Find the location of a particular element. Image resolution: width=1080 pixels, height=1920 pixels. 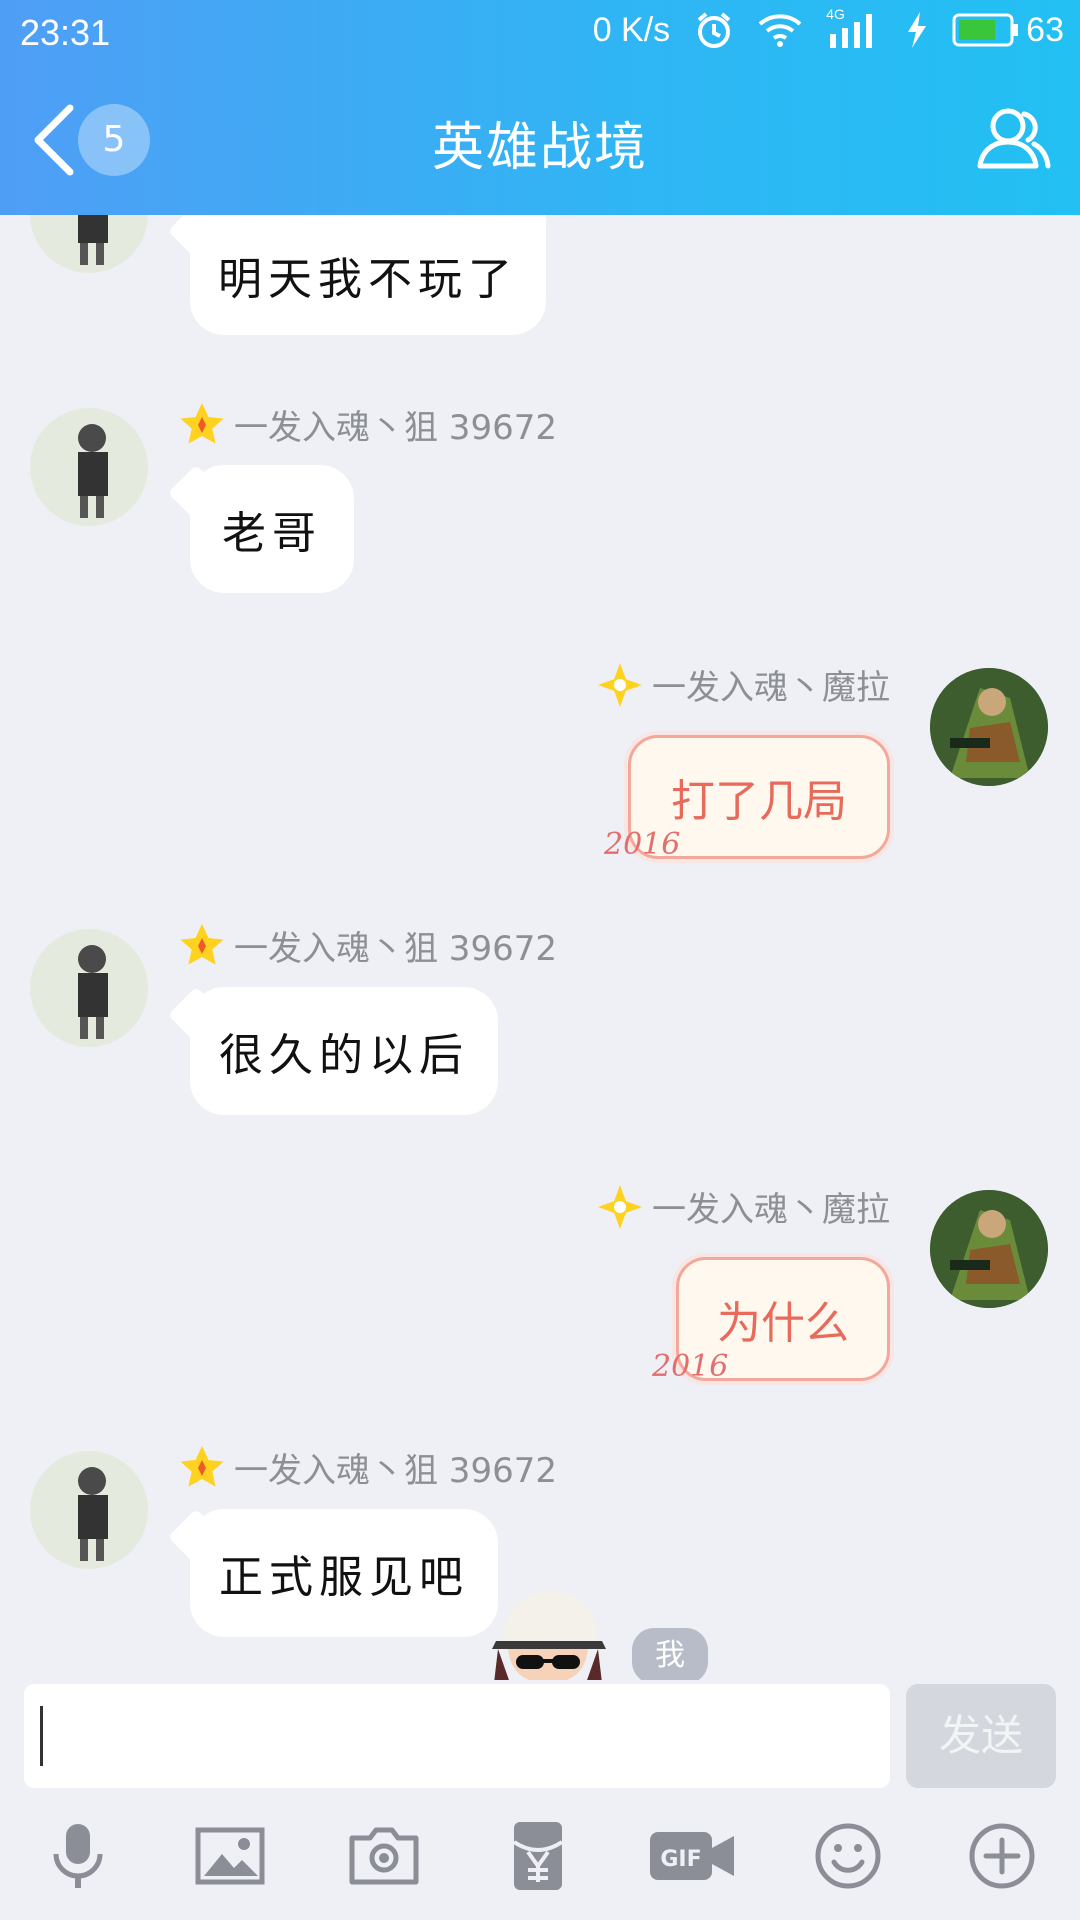

status-icons: 0 K/s 4G 63 is located at coordinates (828, 28).